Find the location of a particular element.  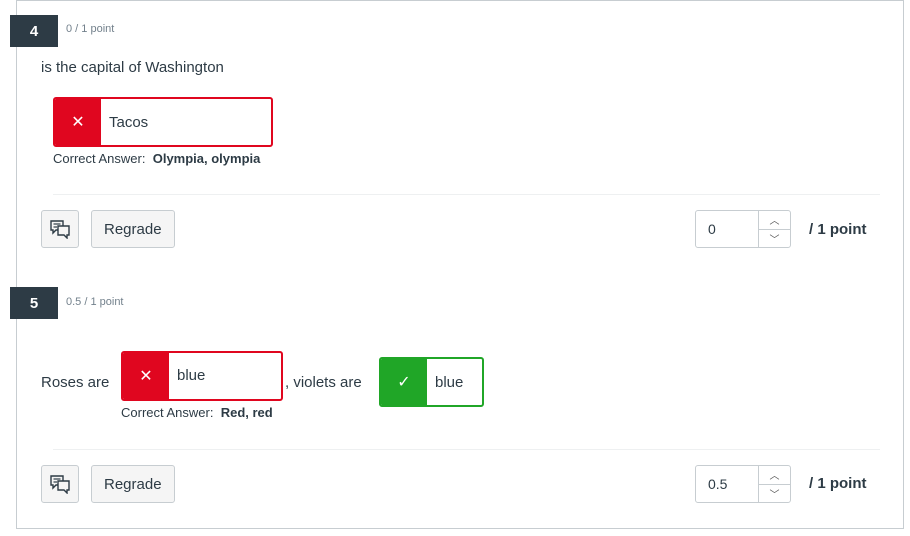

correct-answer: Correct Answer: Olympia, olympia is located at coordinates (156, 158).